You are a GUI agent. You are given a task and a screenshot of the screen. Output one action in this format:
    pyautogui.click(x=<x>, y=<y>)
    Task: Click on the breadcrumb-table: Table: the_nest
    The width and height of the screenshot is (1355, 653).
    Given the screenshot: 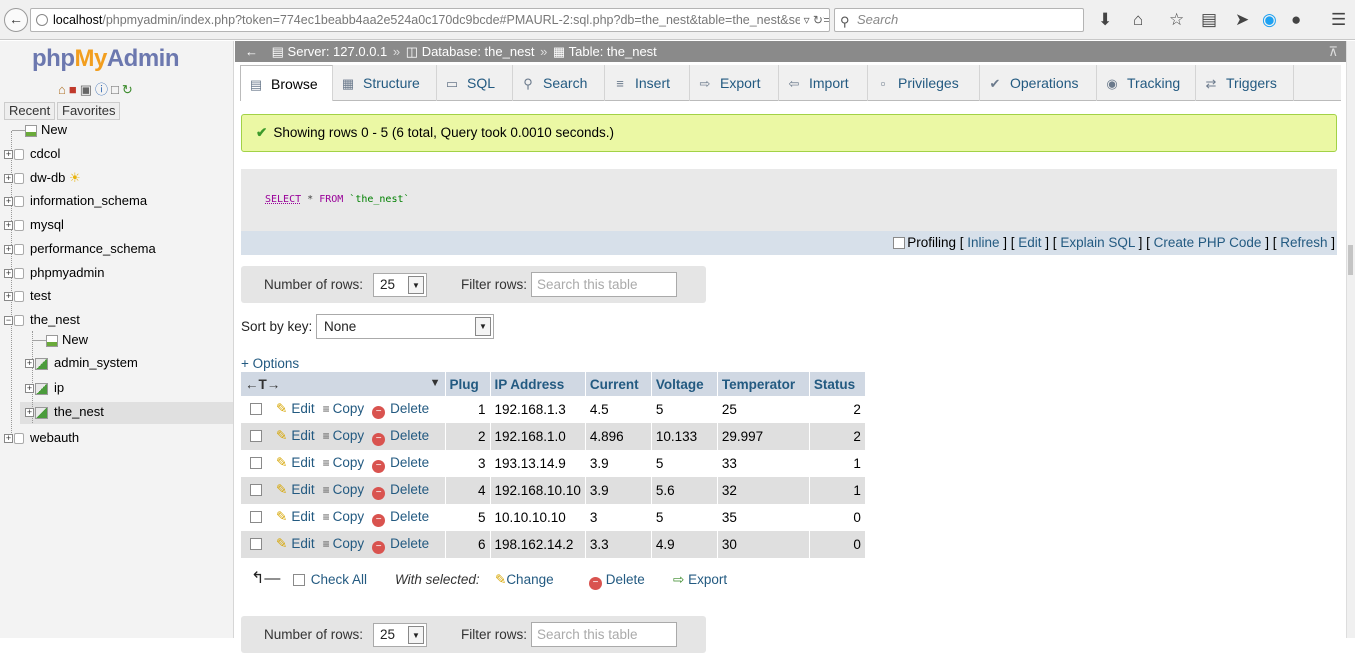 What is the action you would take?
    pyautogui.click(x=613, y=51)
    